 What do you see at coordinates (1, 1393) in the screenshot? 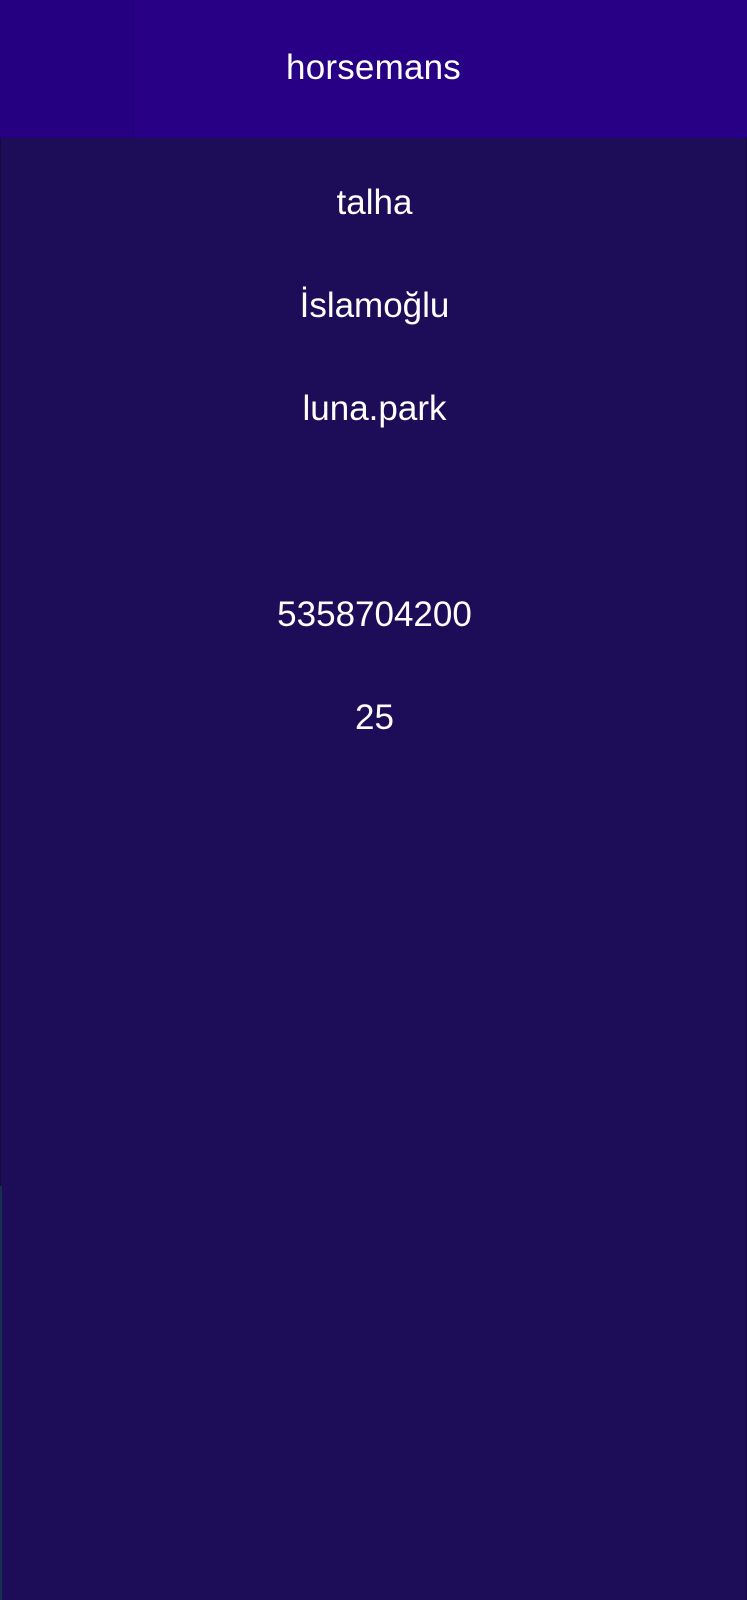
I see `screen-edge` at bounding box center [1, 1393].